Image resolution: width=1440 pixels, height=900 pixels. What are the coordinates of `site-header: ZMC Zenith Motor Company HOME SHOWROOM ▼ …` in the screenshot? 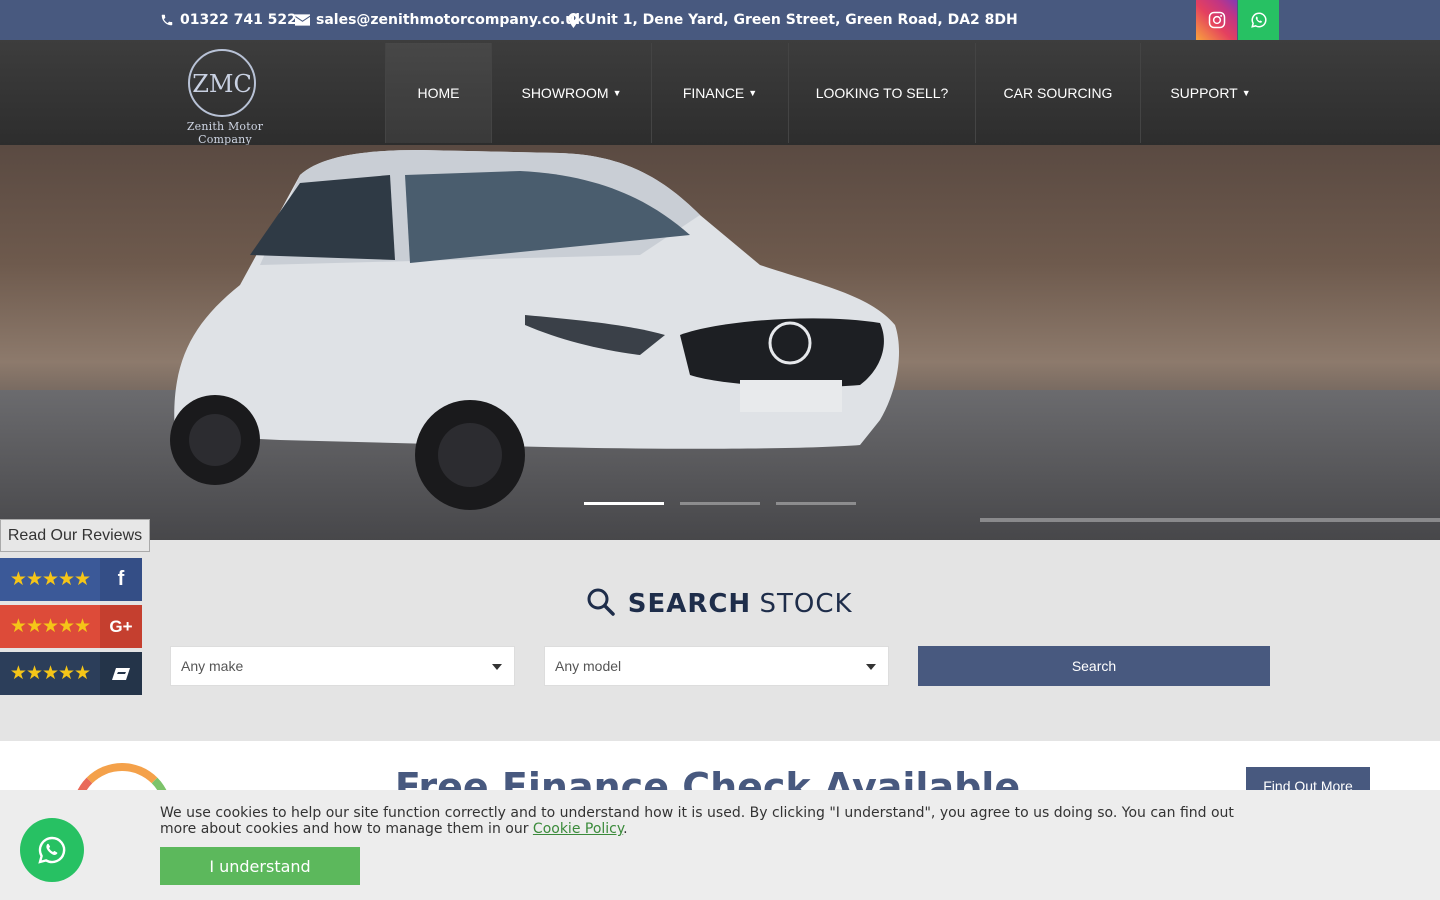 It's located at (720, 93).